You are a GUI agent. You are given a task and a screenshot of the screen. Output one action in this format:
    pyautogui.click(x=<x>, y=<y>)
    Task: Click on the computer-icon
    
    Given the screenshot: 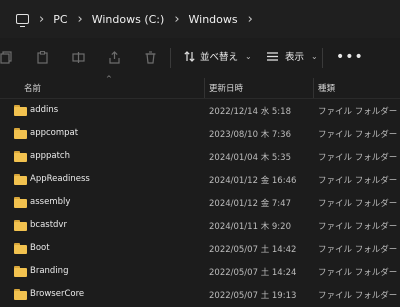 What is the action you would take?
    pyautogui.click(x=22, y=20)
    